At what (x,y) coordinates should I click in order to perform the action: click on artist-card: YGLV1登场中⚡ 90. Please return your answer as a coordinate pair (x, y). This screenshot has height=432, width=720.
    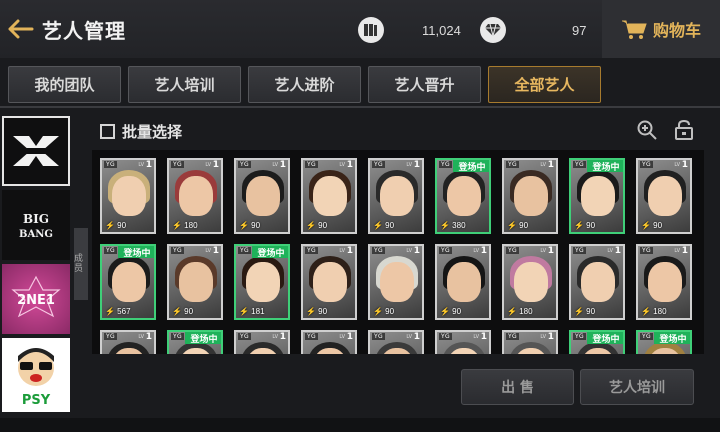
    Looking at the image, I should click on (597, 196).